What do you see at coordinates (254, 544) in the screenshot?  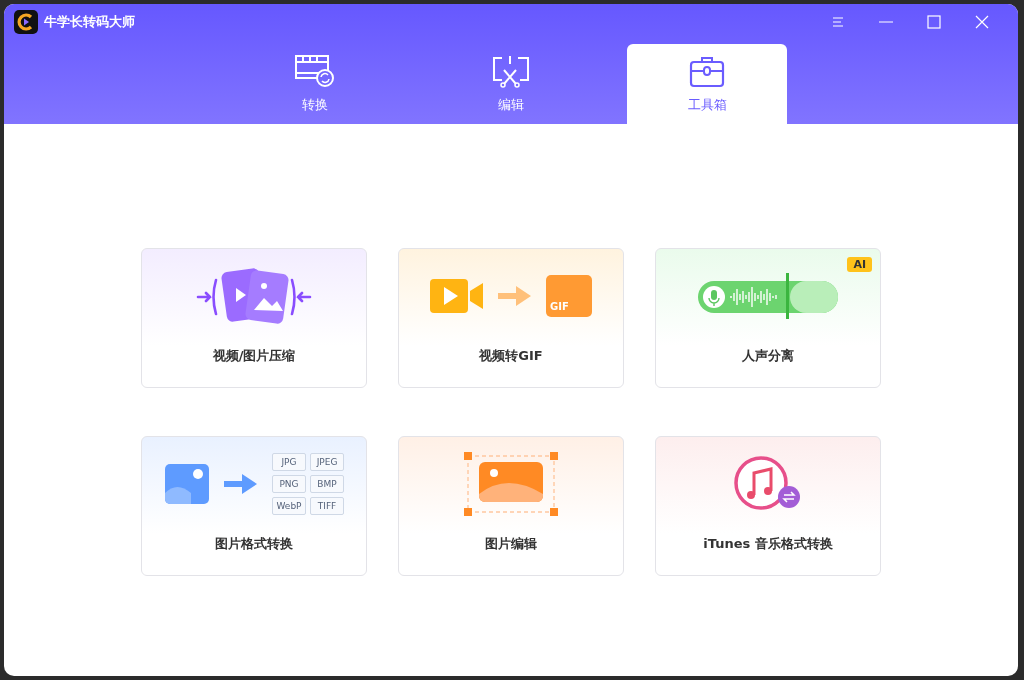 I see `tool-label: 图片格式转换` at bounding box center [254, 544].